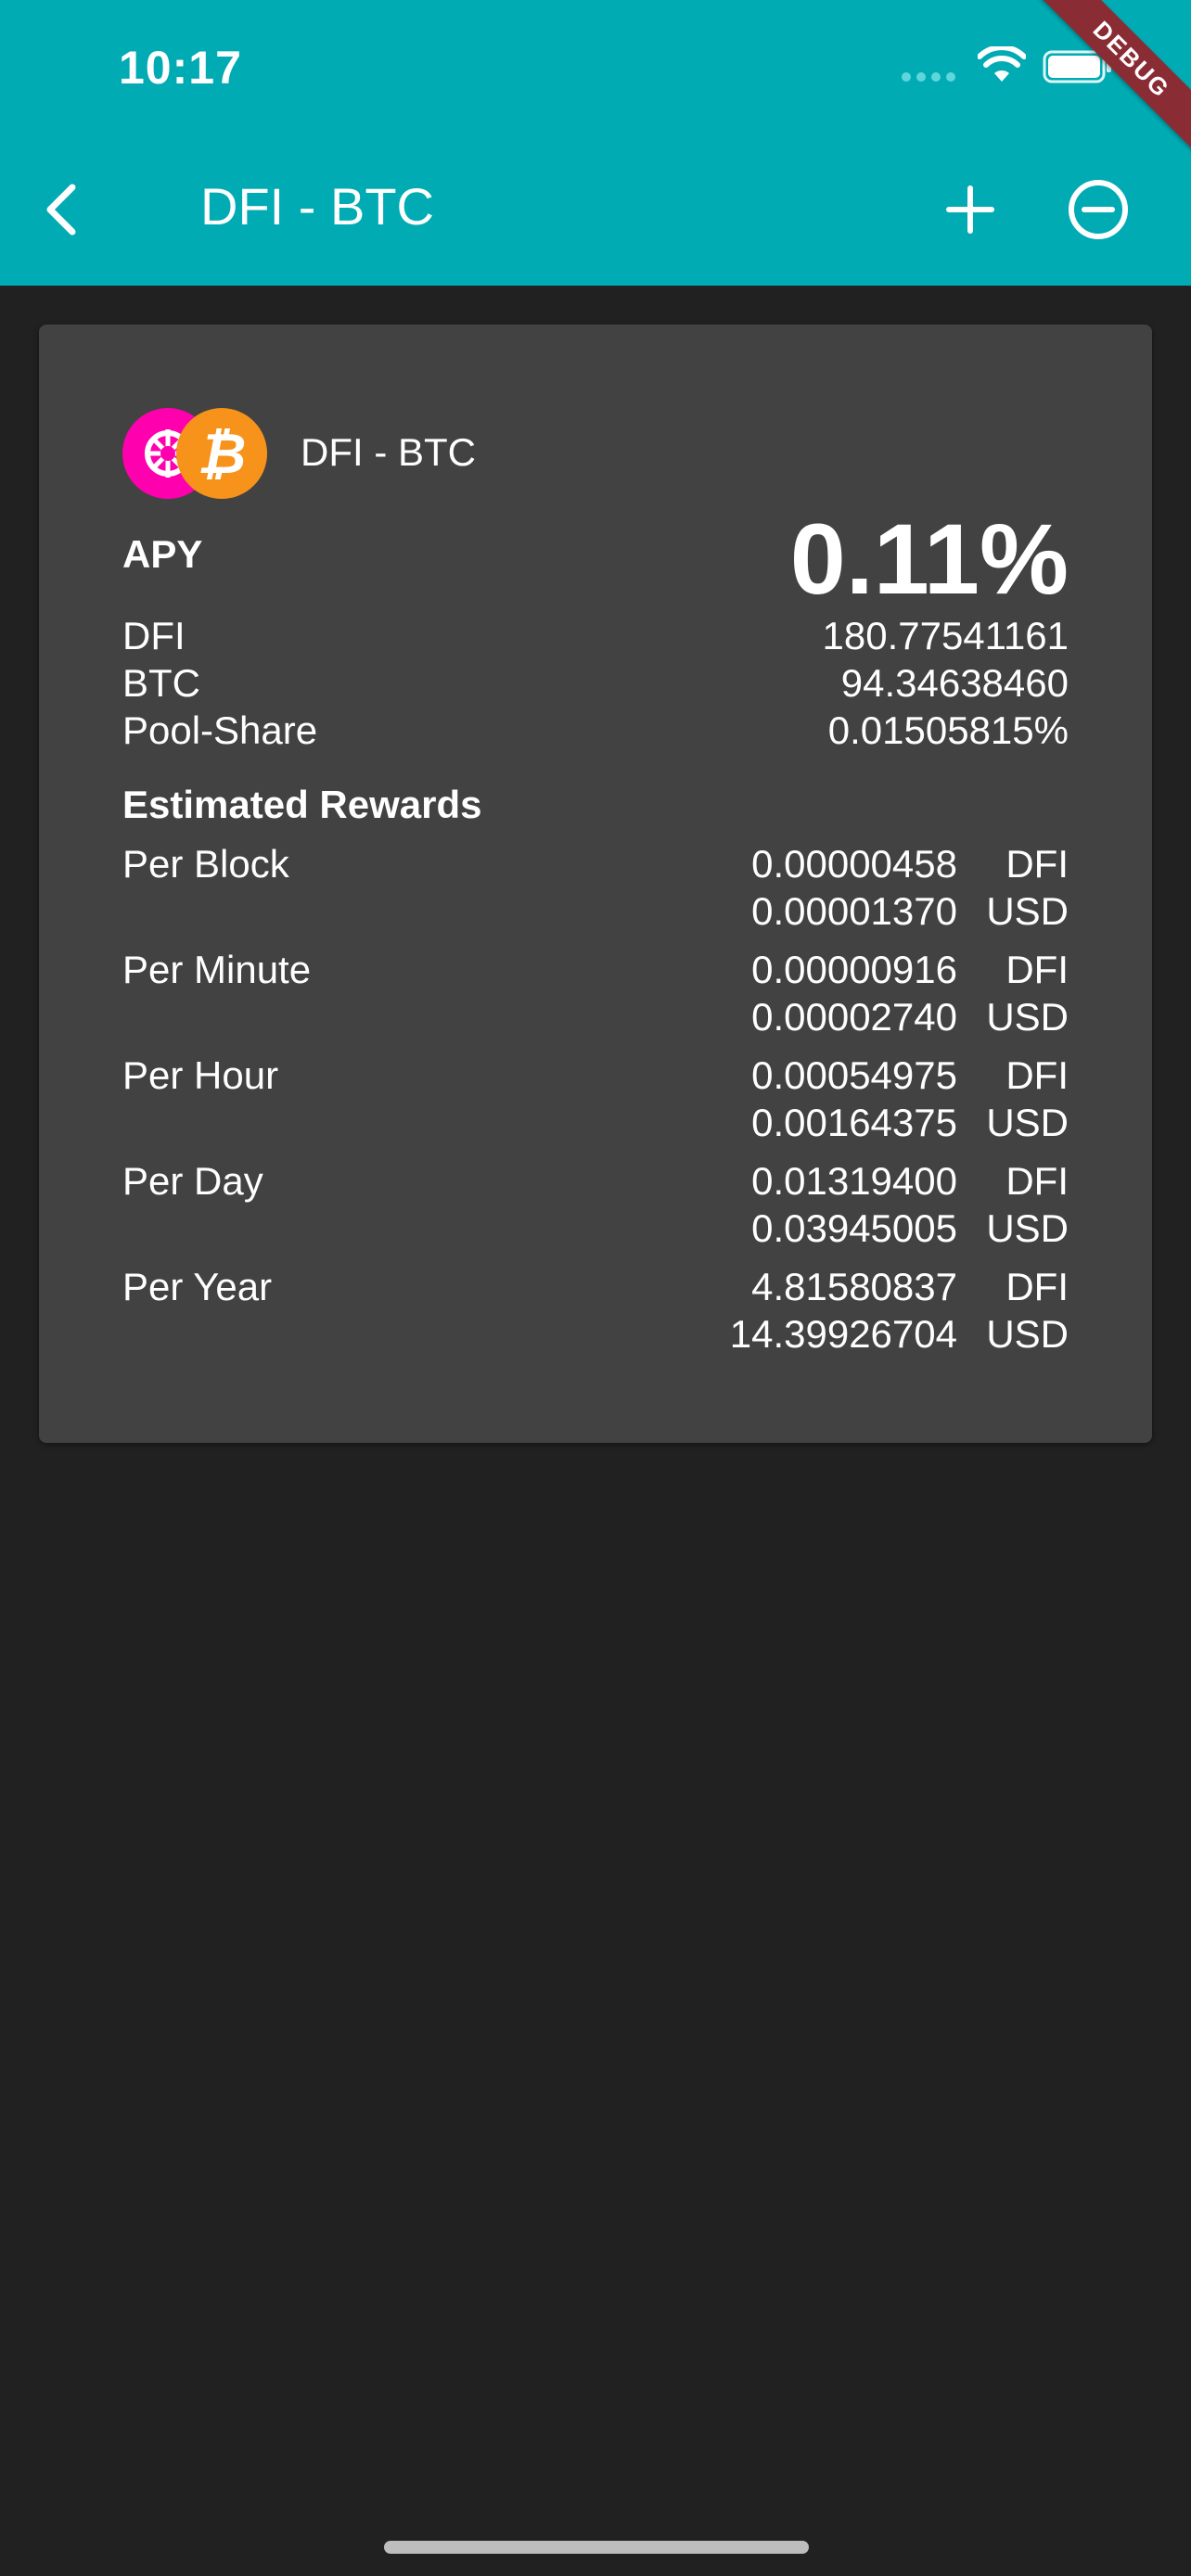 The width and height of the screenshot is (1191, 2576). I want to click on signal-icon, so click(929, 77).